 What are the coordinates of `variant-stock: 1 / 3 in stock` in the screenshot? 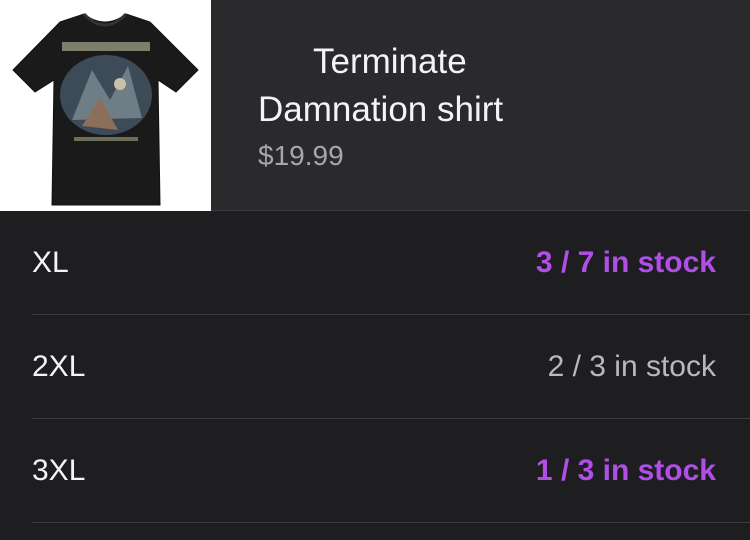 It's located at (625, 470).